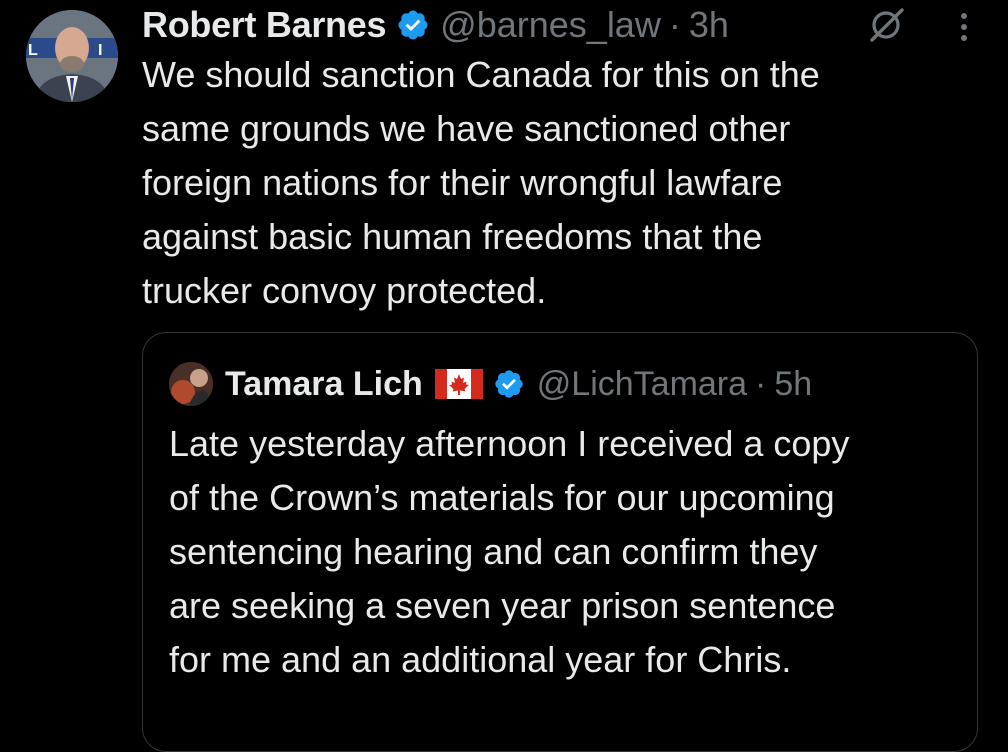 The width and height of the screenshot is (1008, 752). Describe the element at coordinates (642, 384) in the screenshot. I see `quoted-author-handle: @LichTamara` at that location.